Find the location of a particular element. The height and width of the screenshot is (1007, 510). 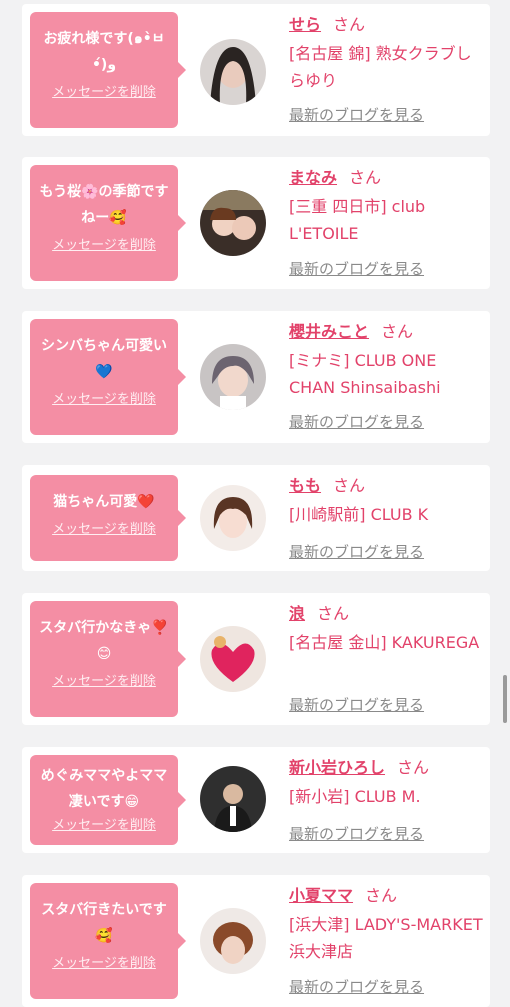

shop-label: [新小岩] CLUB M. is located at coordinates (355, 796).